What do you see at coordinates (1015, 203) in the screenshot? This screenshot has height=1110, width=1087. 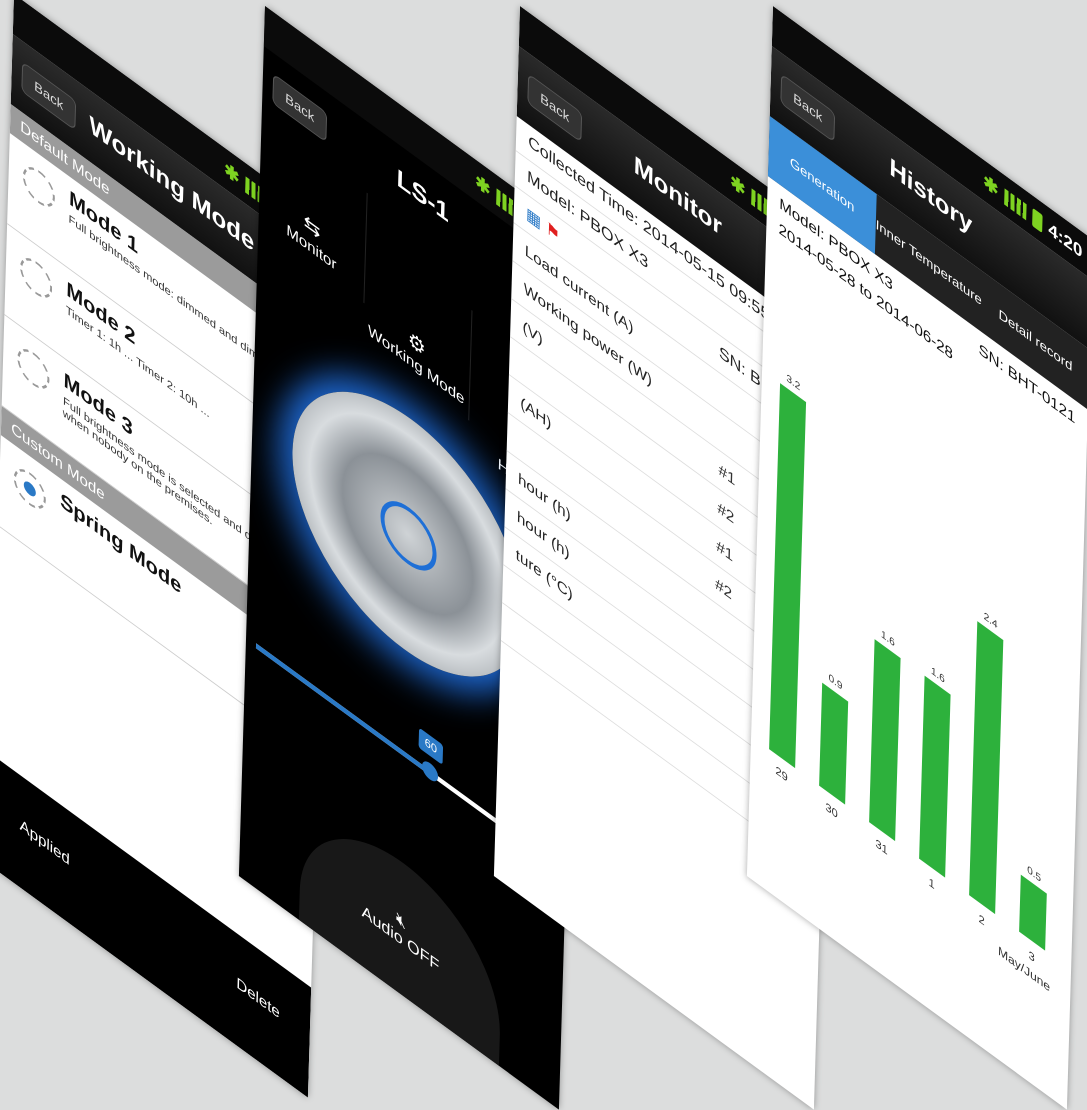 I see `signal-icon` at bounding box center [1015, 203].